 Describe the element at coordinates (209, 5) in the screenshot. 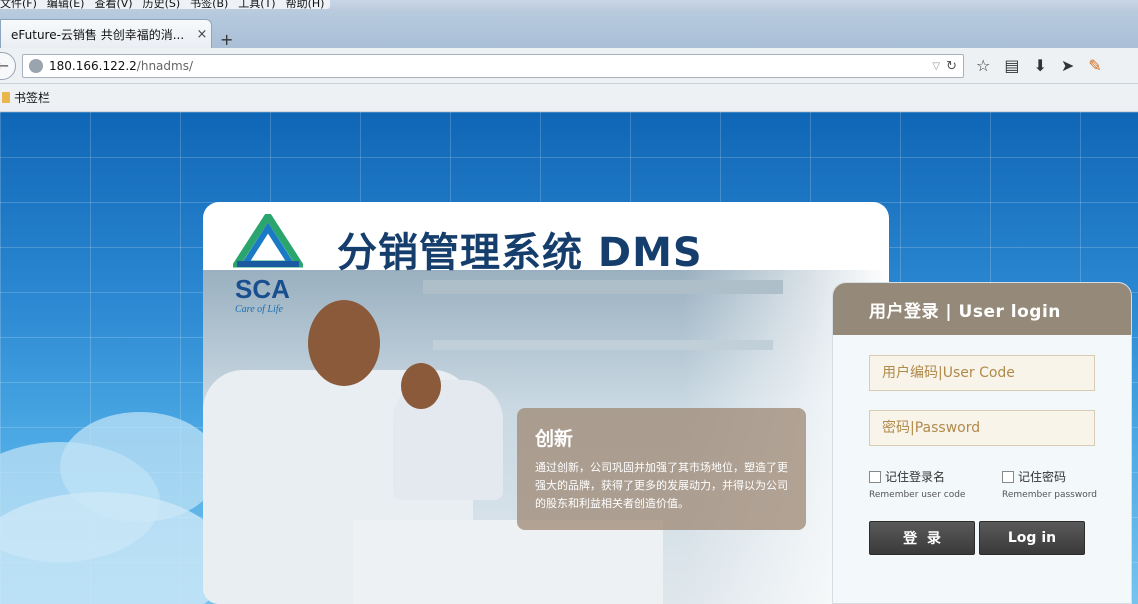

I see `menu-bookmarks: 书签(B)` at that location.